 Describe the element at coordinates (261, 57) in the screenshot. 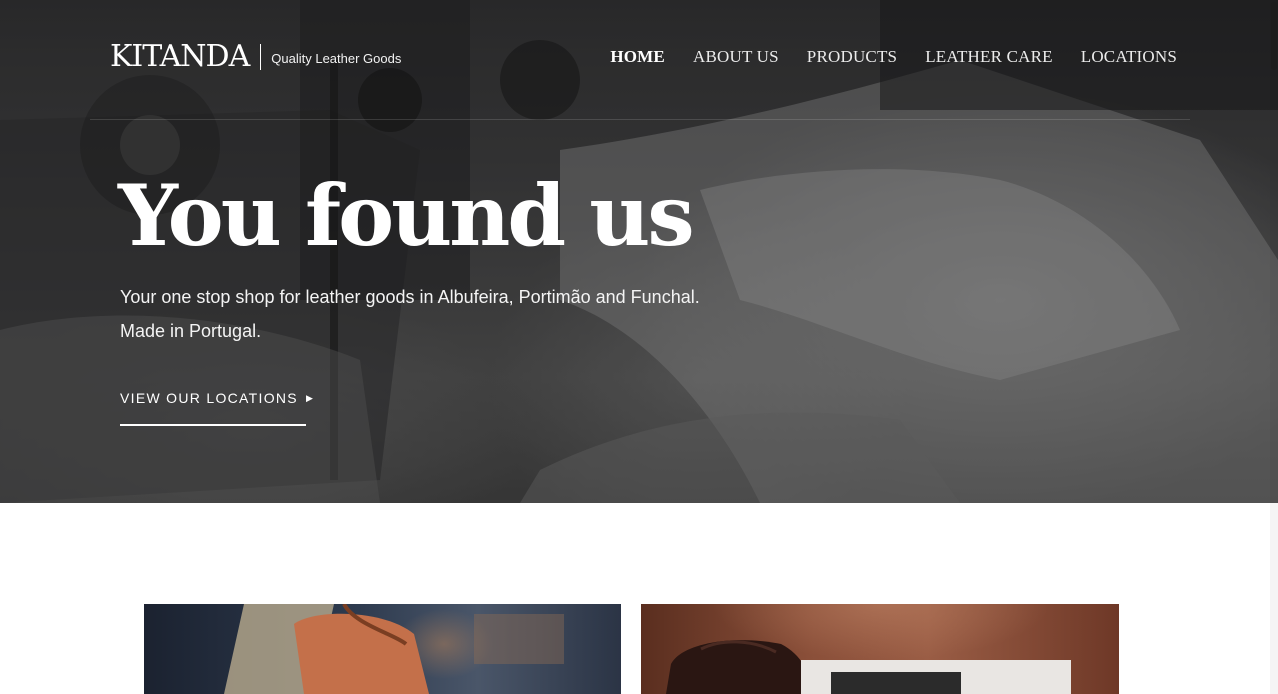

I see `brand-divider` at that location.